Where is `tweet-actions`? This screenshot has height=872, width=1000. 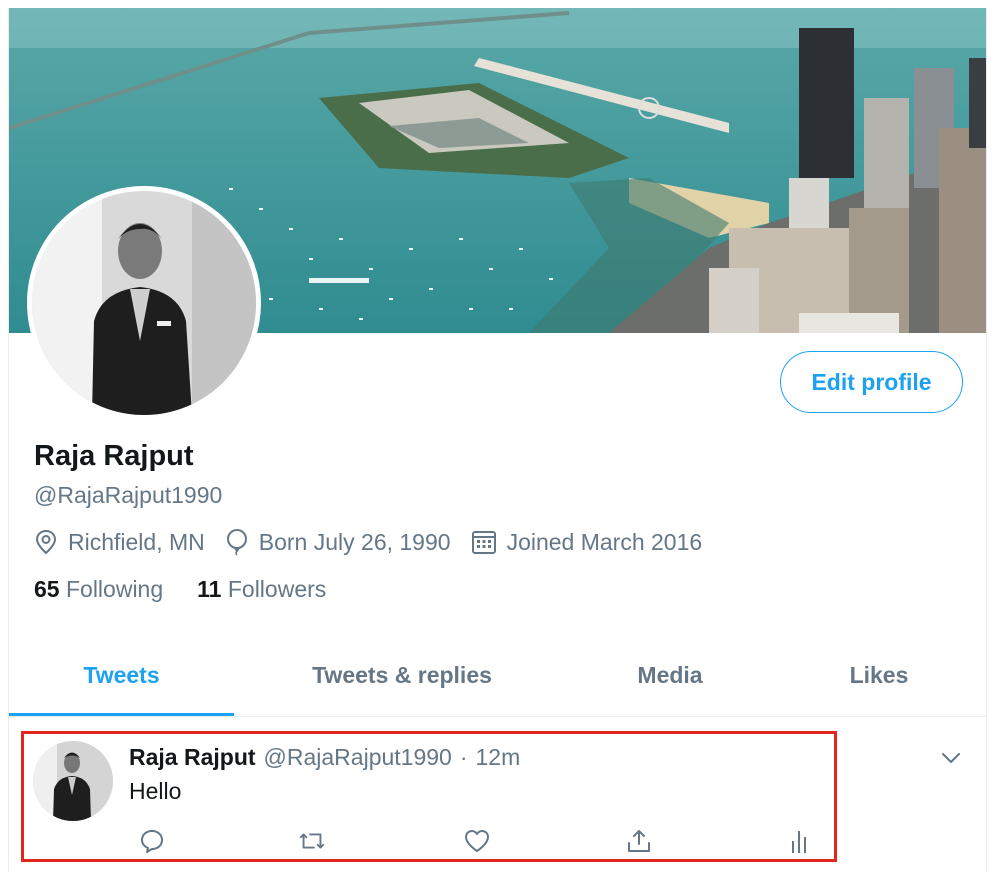
tweet-actions is located at coordinates (469, 841).